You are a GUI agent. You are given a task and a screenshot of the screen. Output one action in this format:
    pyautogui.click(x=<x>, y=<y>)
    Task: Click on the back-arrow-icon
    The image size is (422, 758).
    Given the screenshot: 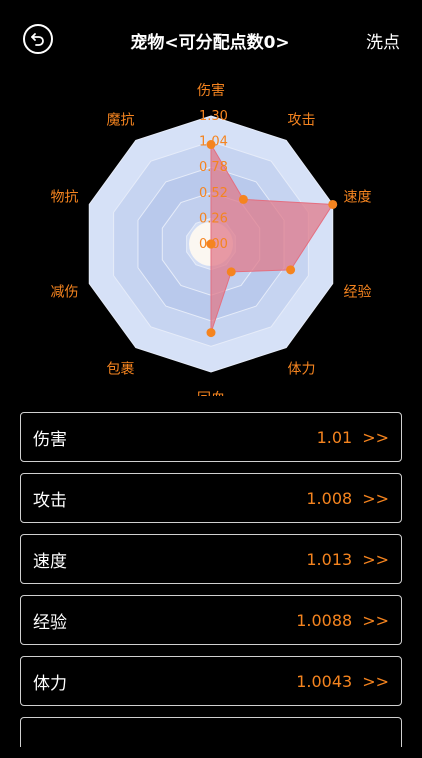 What is the action you would take?
    pyautogui.click(x=37, y=39)
    